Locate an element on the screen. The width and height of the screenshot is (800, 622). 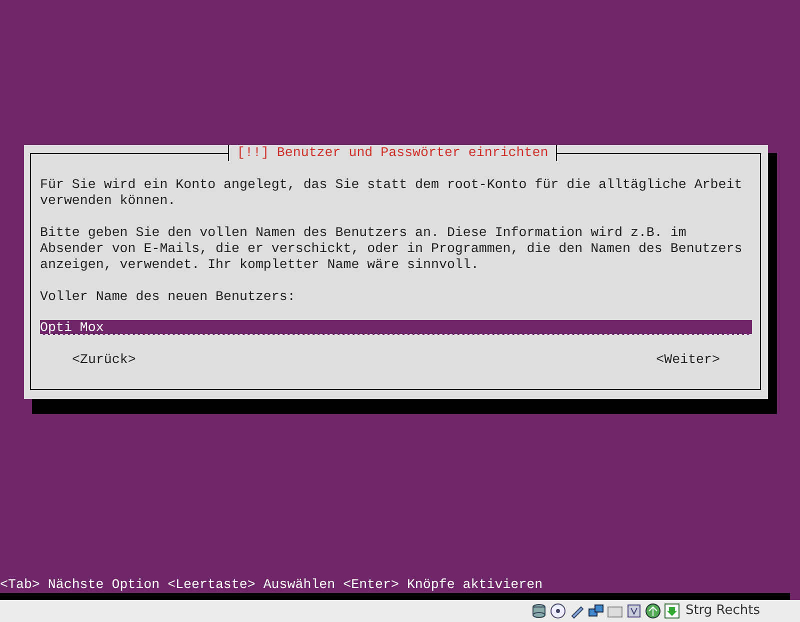
paragraph: Für Sie wird ein Konto angelegt, das Sie statt dem root-Konto für die alltägliche Arbeit verwenden können. is located at coordinates (392, 193).